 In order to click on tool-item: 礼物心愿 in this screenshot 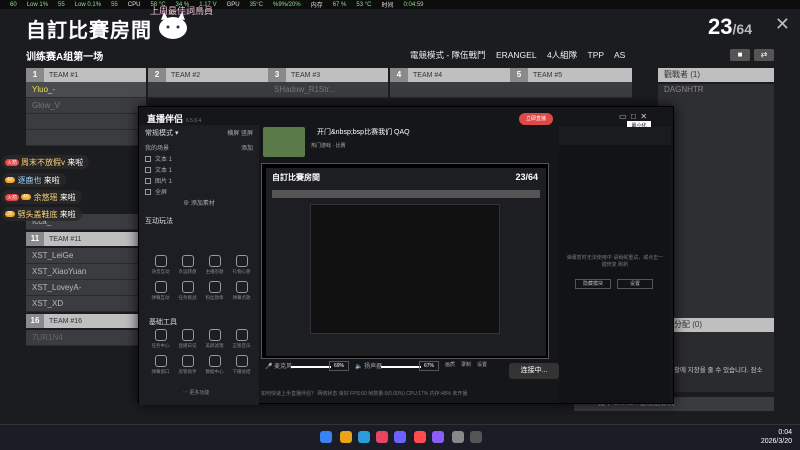, I will do `click(241, 265)`.